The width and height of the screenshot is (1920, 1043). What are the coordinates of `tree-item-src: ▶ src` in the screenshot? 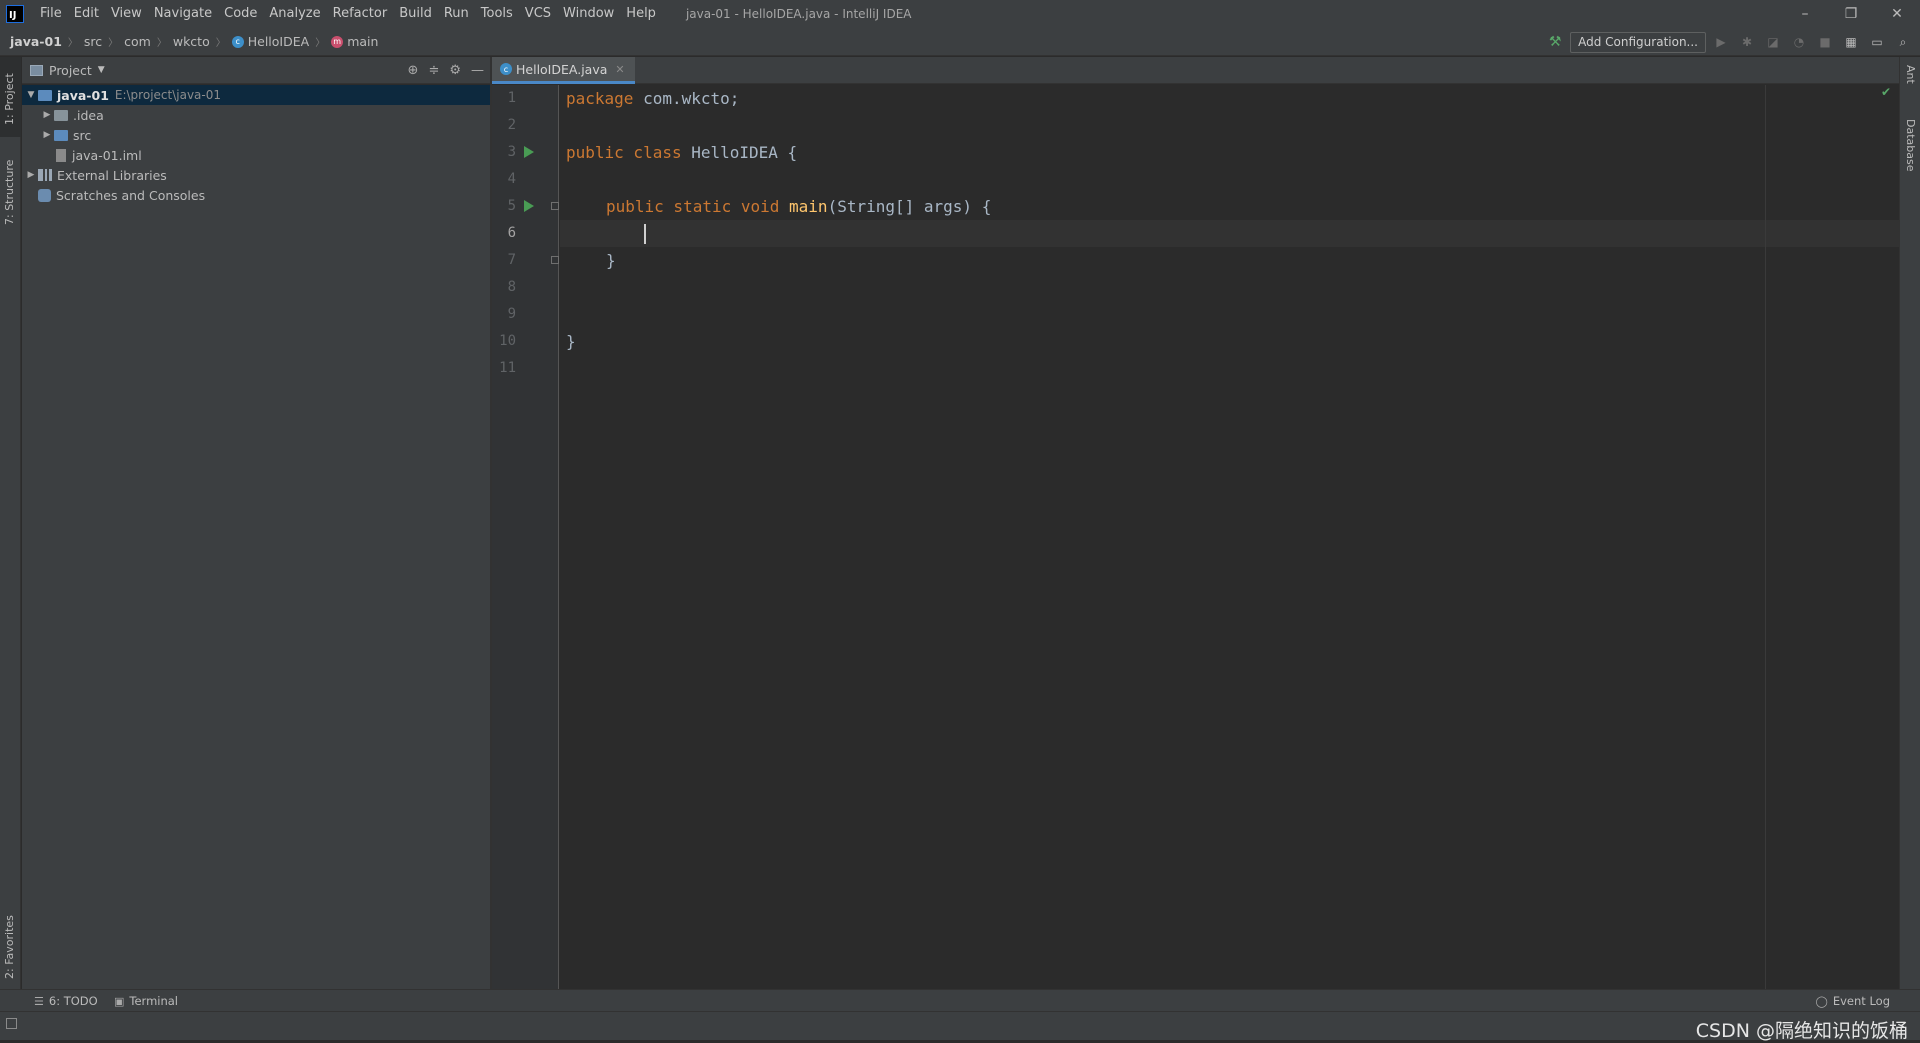 It's located at (256, 135).